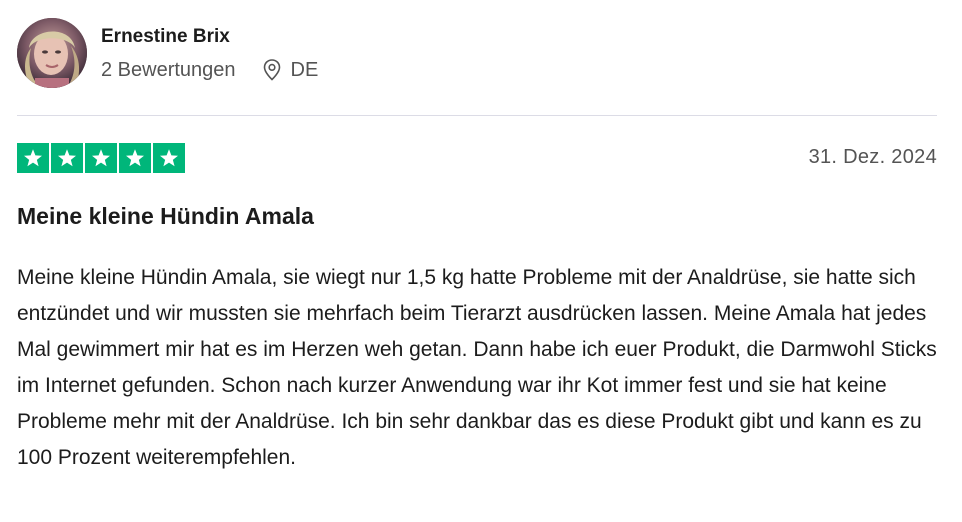 The image size is (962, 522). What do you see at coordinates (272, 70) in the screenshot?
I see `map-pin-icon` at bounding box center [272, 70].